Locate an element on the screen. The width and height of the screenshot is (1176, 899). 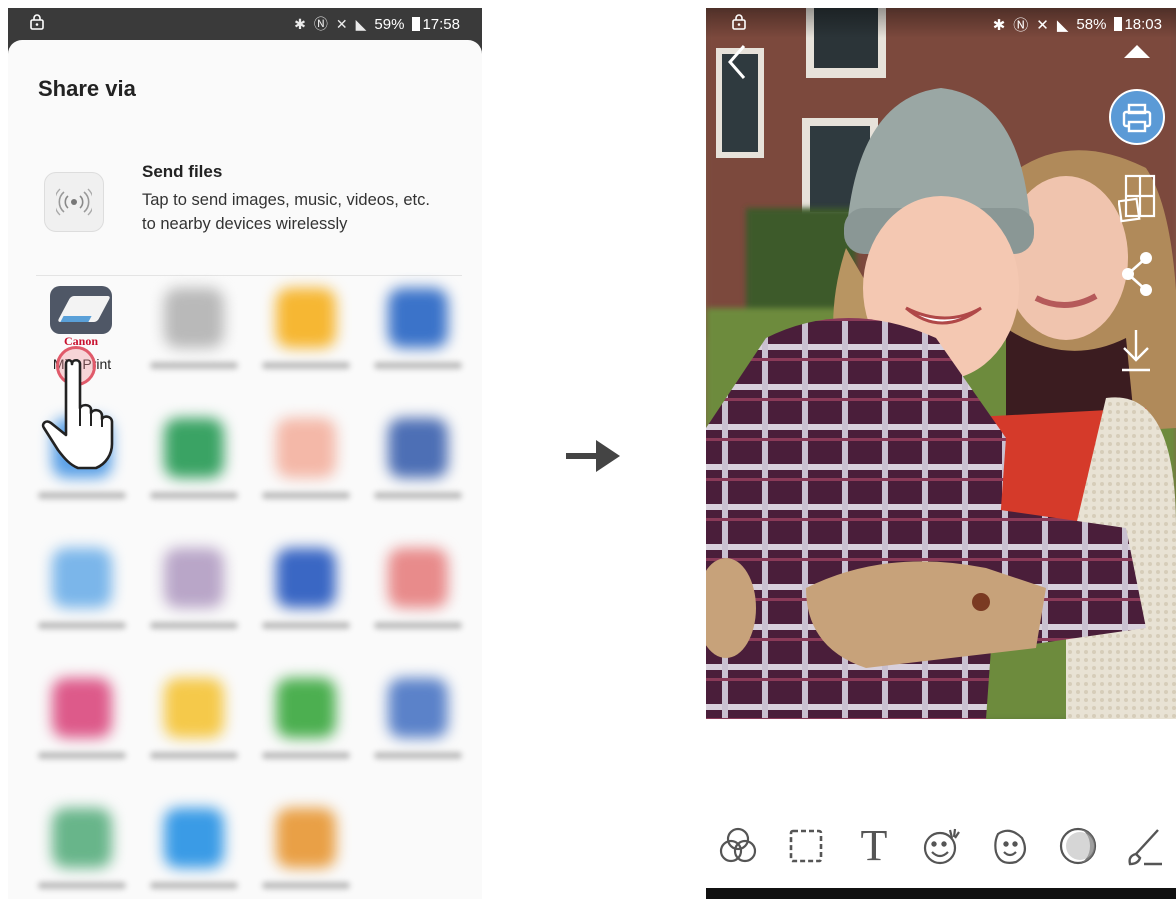
back-arrow-icon is located at coordinates (737, 62).